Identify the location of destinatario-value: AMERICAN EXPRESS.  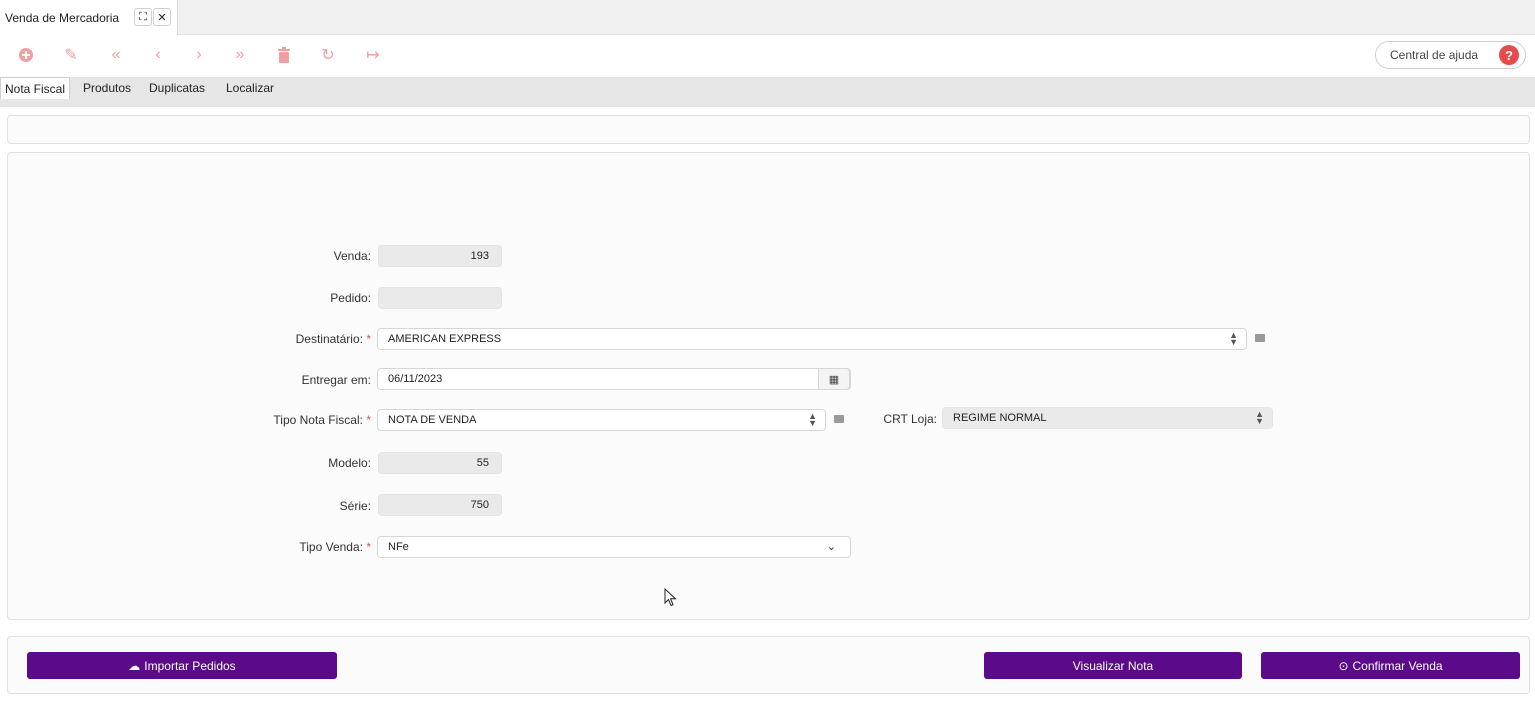
(445, 339).